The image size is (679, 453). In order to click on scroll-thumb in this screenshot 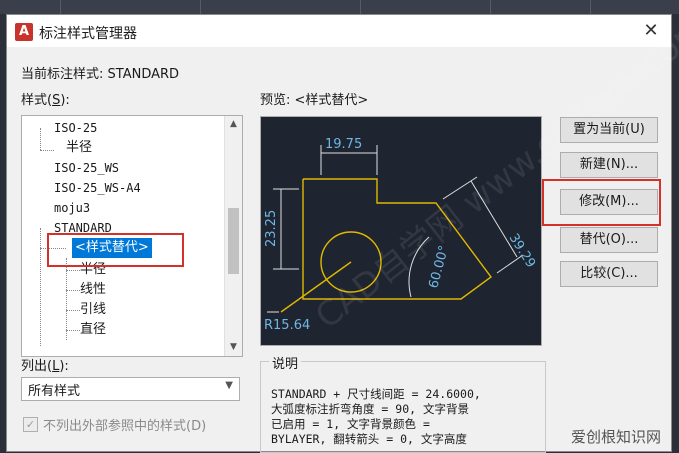, I will do `click(233, 241)`.